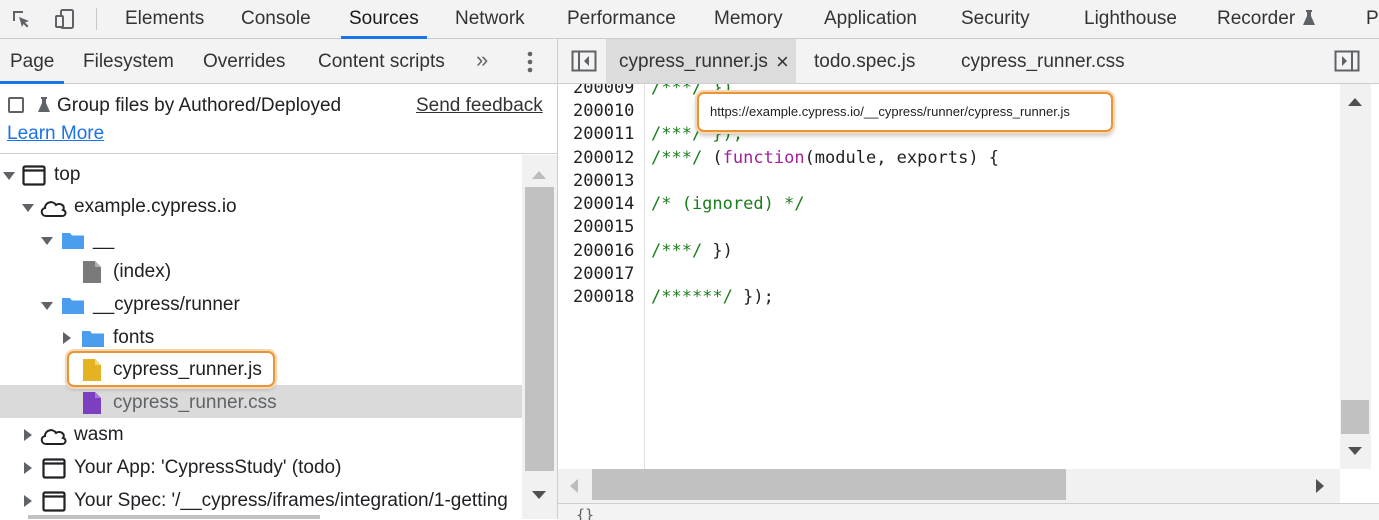 The height and width of the screenshot is (520, 1379). What do you see at coordinates (574, 486) in the screenshot?
I see `scroll-left-icon` at bounding box center [574, 486].